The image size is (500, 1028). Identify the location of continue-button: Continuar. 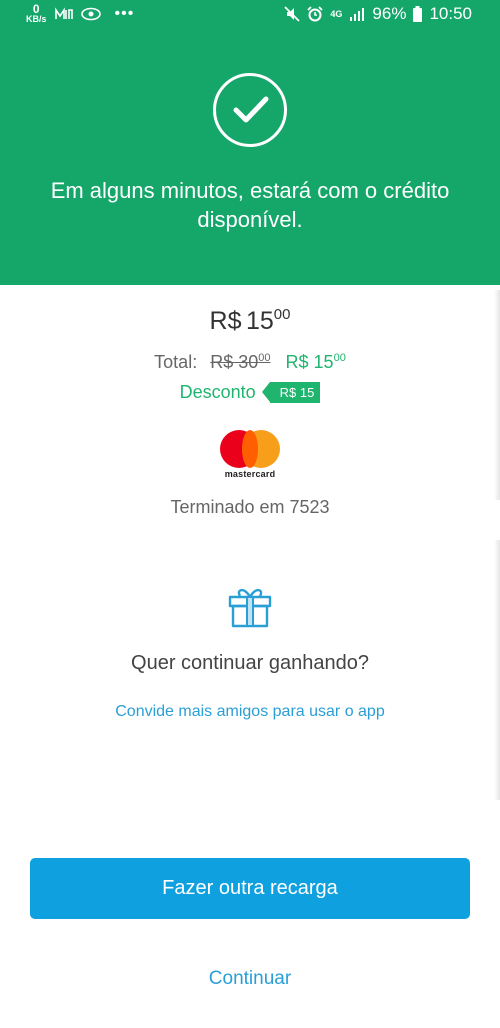
(250, 979).